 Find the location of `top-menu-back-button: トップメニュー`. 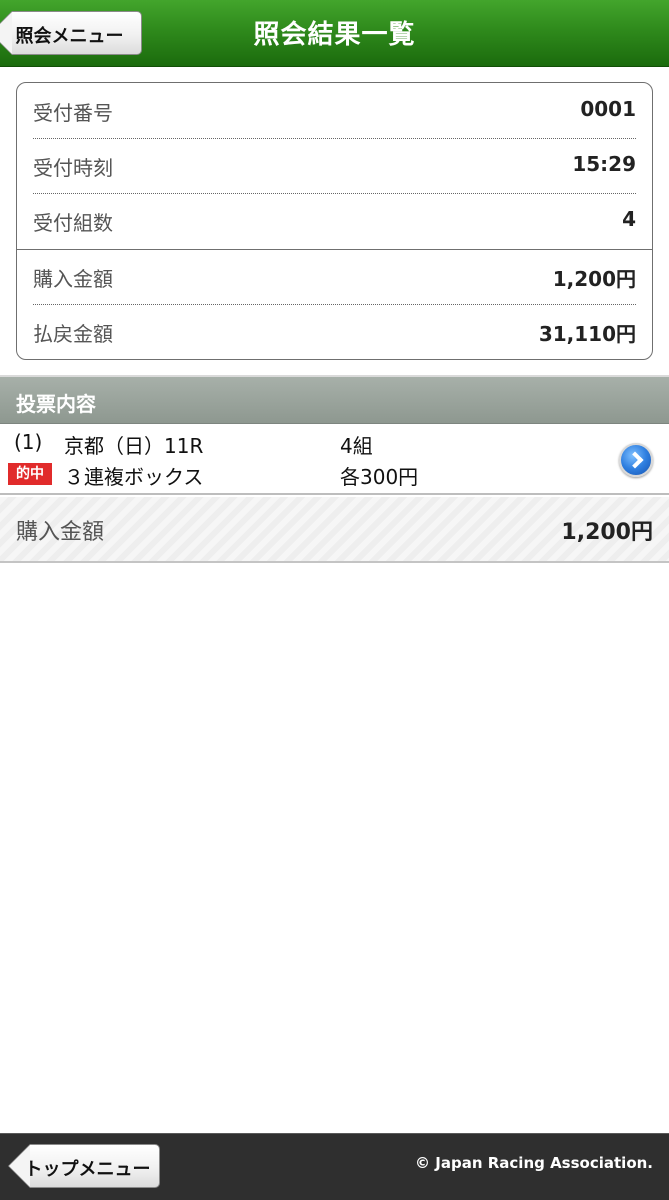

top-menu-back-button: トップメニュー is located at coordinates (84, 1166).